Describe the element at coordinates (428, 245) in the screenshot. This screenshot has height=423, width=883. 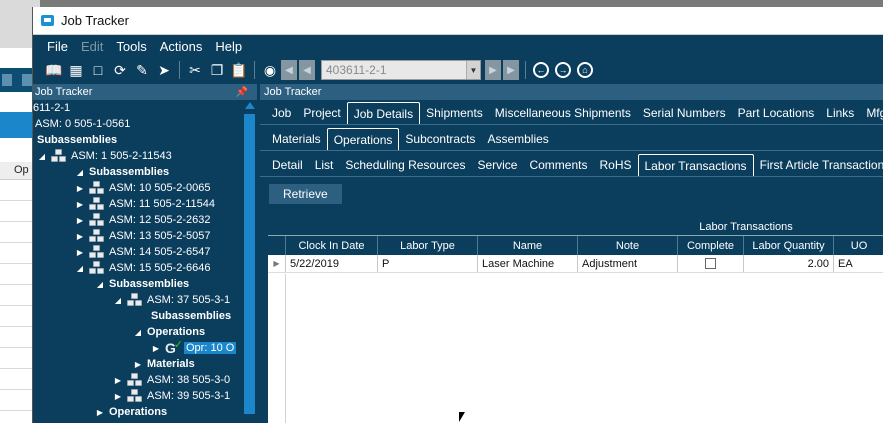
I see `column-labor-type: Labor Type` at that location.